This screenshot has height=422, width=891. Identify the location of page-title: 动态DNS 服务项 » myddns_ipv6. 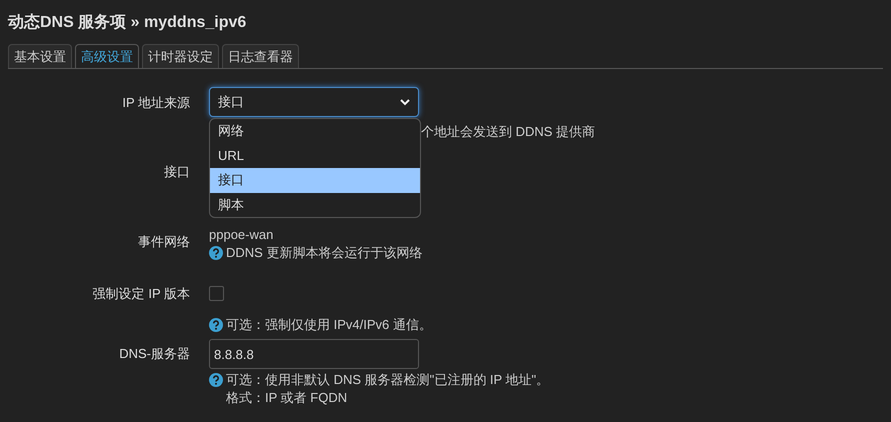
(128, 22).